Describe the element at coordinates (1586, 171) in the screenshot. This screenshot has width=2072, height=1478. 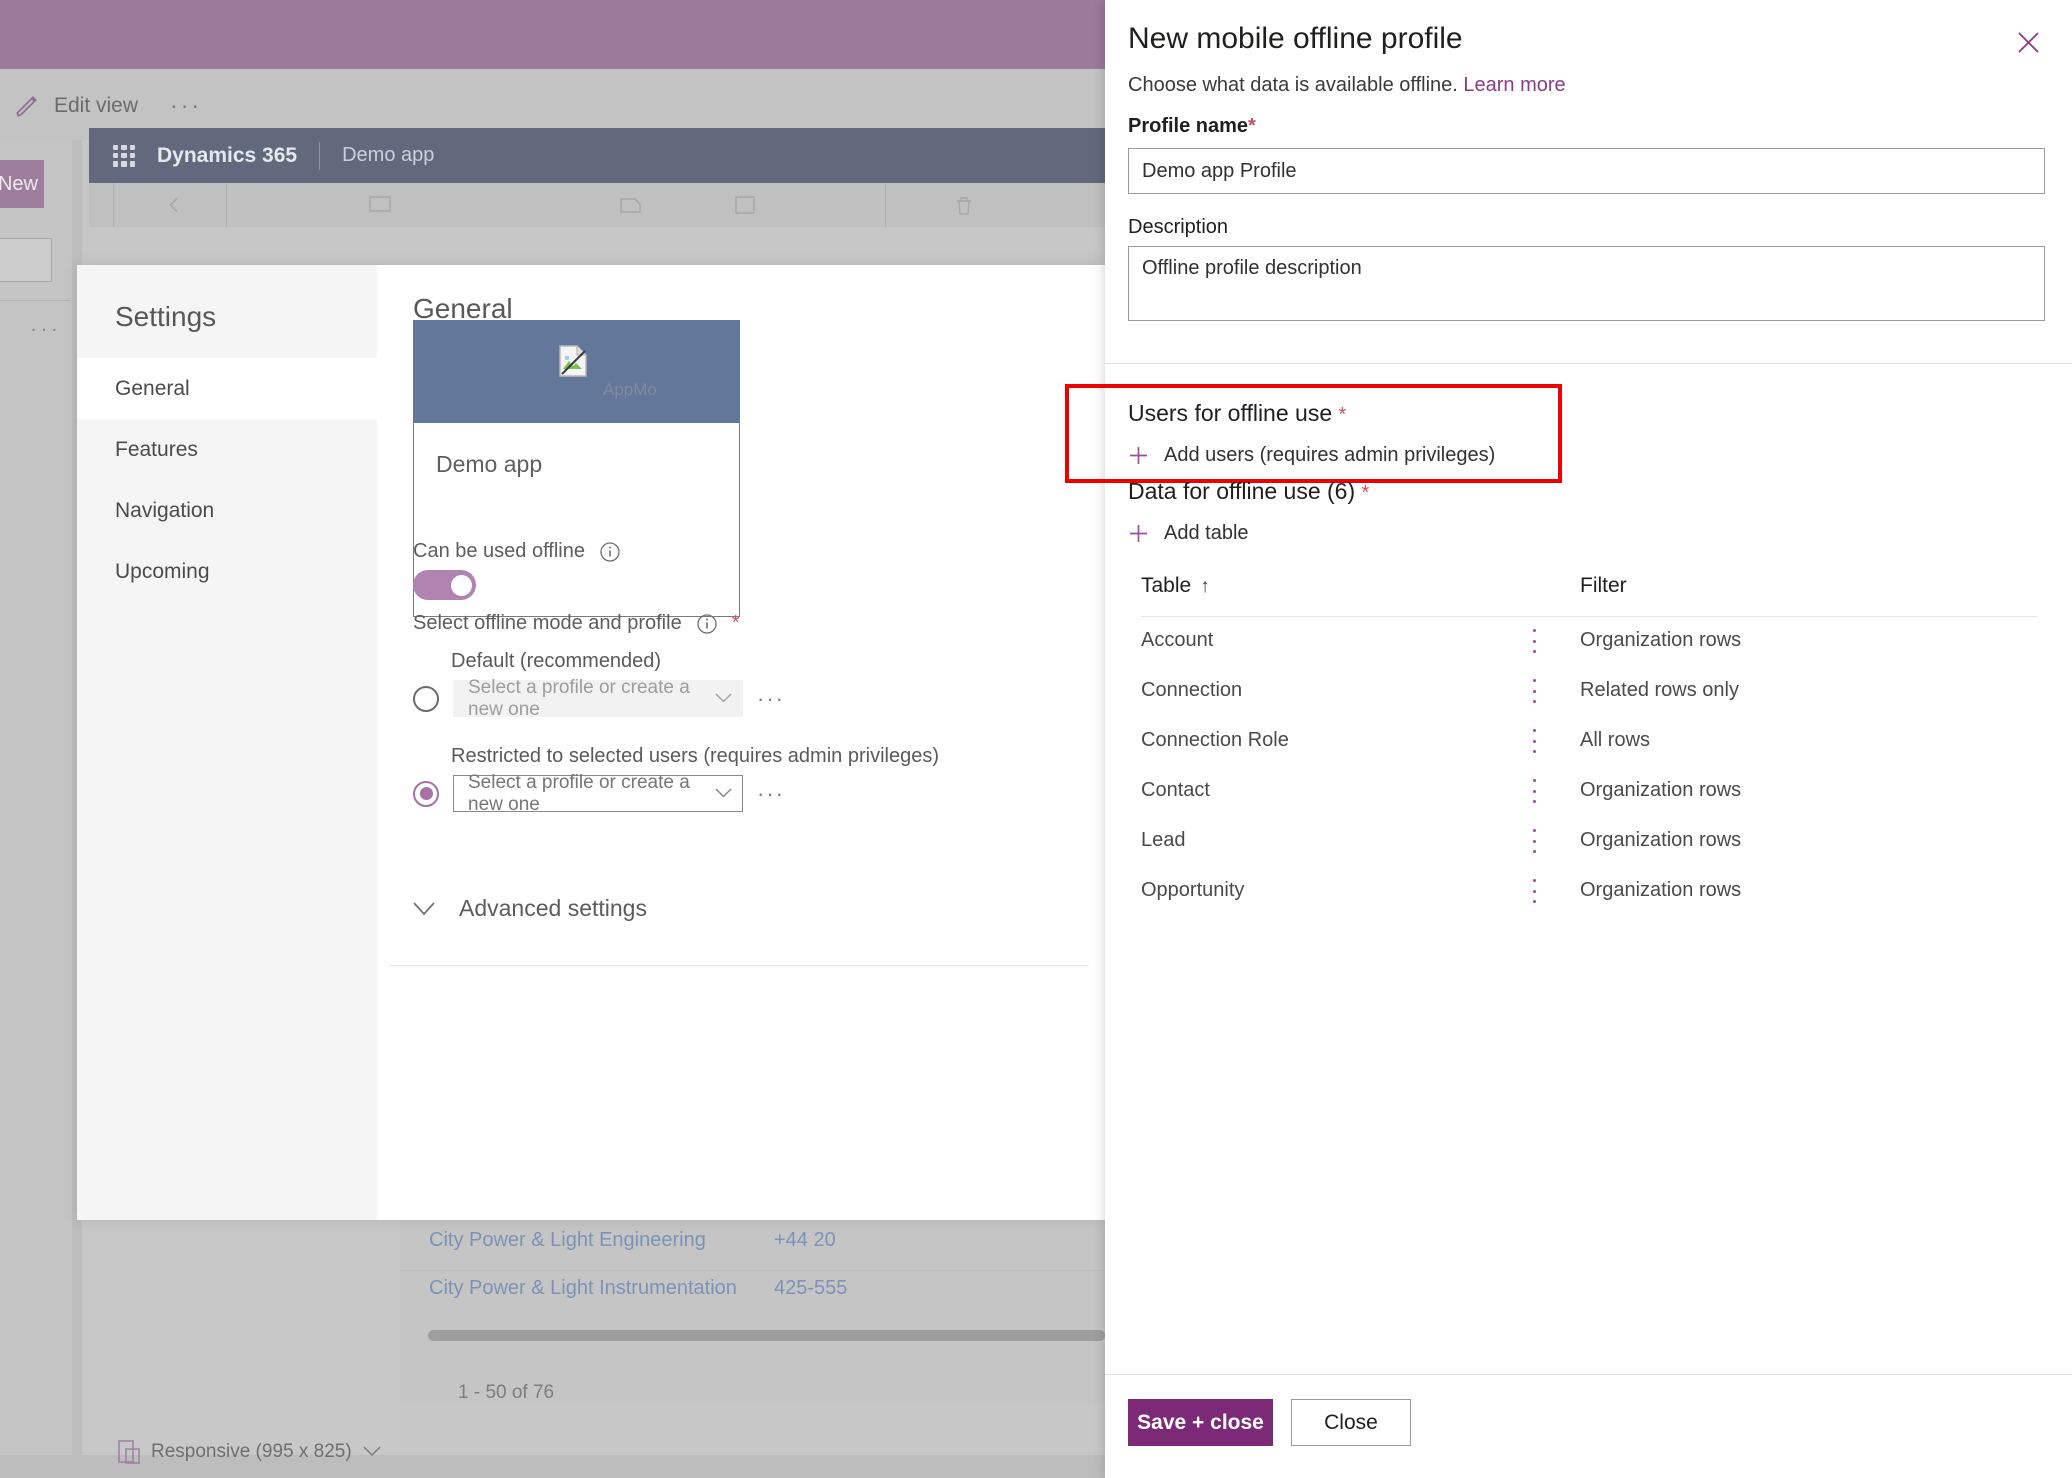
I see `profile-name-input` at that location.